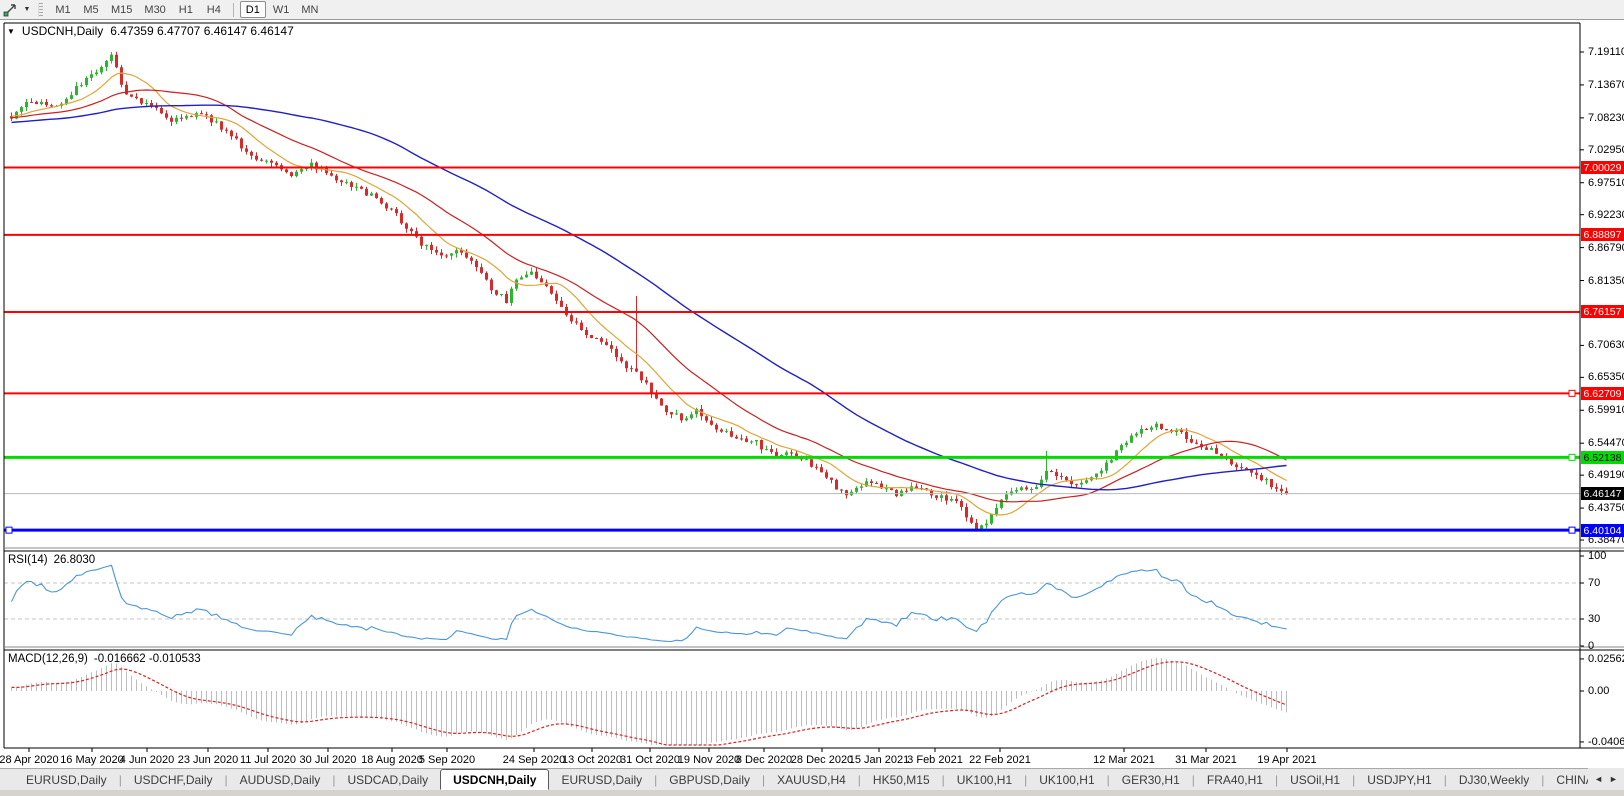 The width and height of the screenshot is (1624, 796). Describe the element at coordinates (812, 10) in the screenshot. I see `chart-toolbar: ▼ M1 M5 M15 M30 H1 H4 D1 W1 MN` at that location.